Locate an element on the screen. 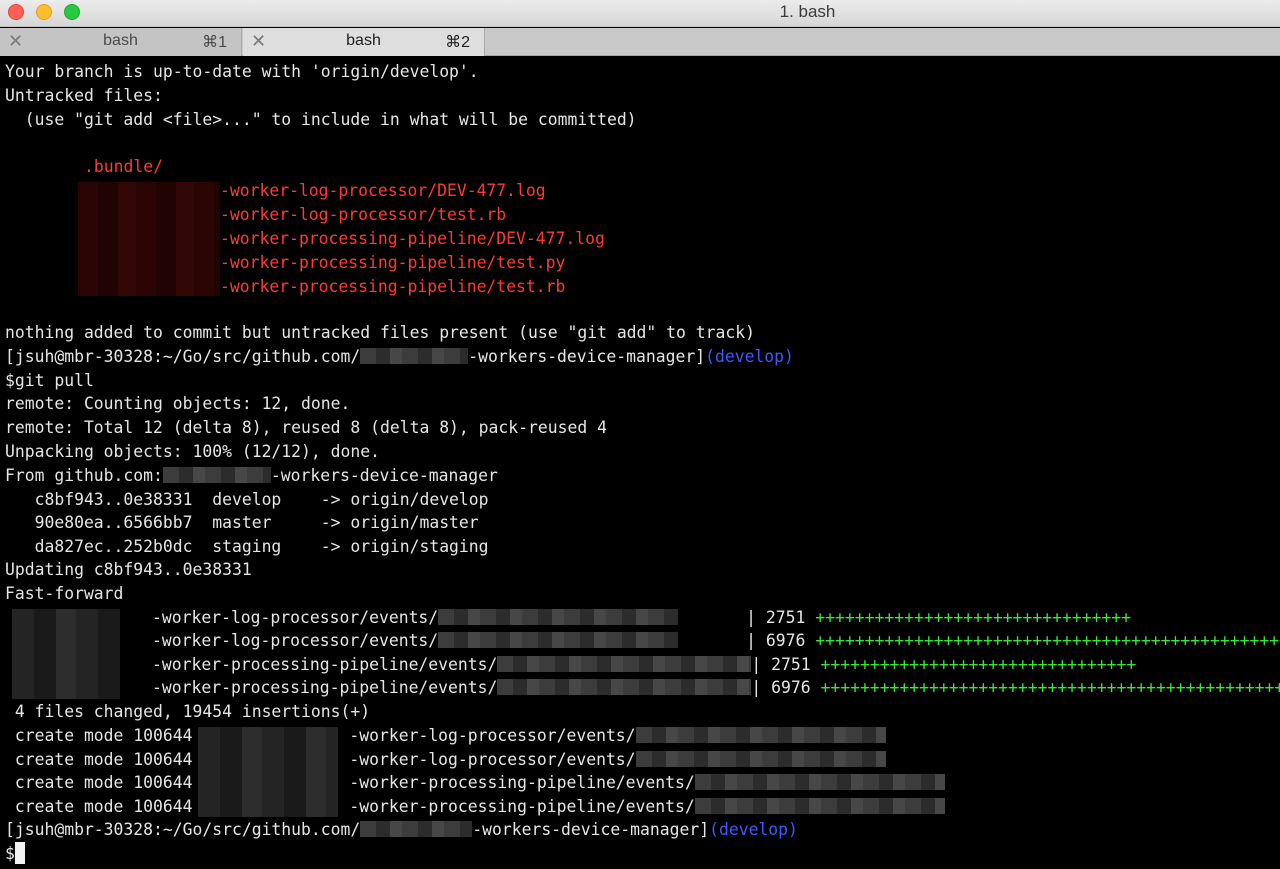 The width and height of the screenshot is (1280, 869). terminal-line: Updating c8bf943..0e38331 is located at coordinates (128, 569).